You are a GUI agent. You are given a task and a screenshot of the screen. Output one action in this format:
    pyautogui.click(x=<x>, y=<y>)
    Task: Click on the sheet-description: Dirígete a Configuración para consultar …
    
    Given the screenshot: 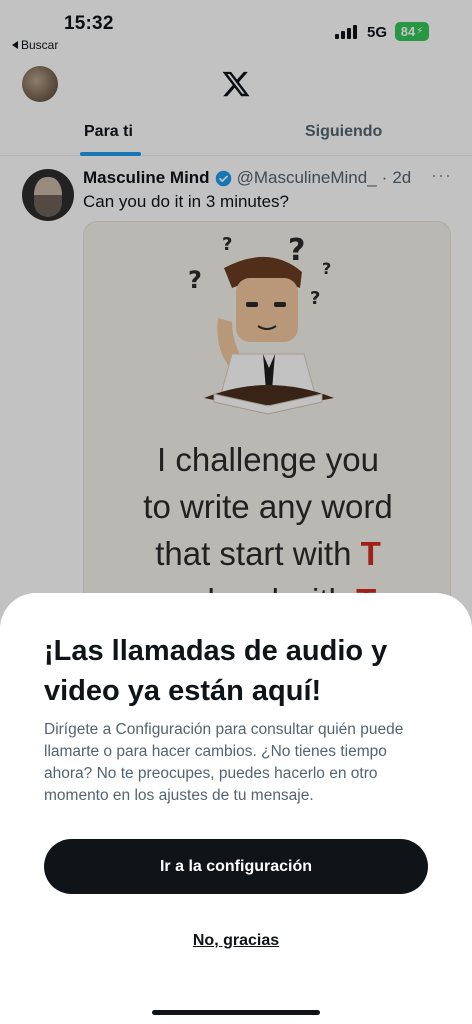 What is the action you would take?
    pyautogui.click(x=224, y=762)
    